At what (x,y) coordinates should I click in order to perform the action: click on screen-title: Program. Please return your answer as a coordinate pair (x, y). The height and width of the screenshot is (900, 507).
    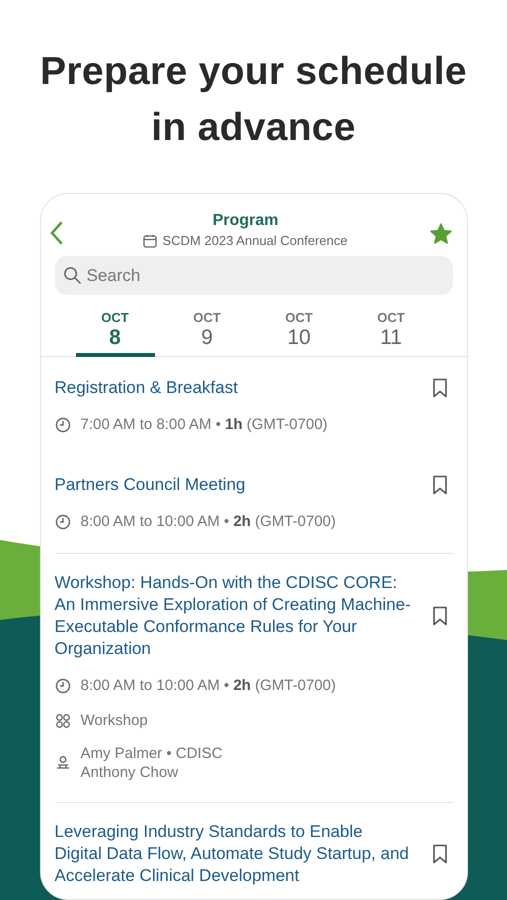
    Looking at the image, I should click on (245, 221).